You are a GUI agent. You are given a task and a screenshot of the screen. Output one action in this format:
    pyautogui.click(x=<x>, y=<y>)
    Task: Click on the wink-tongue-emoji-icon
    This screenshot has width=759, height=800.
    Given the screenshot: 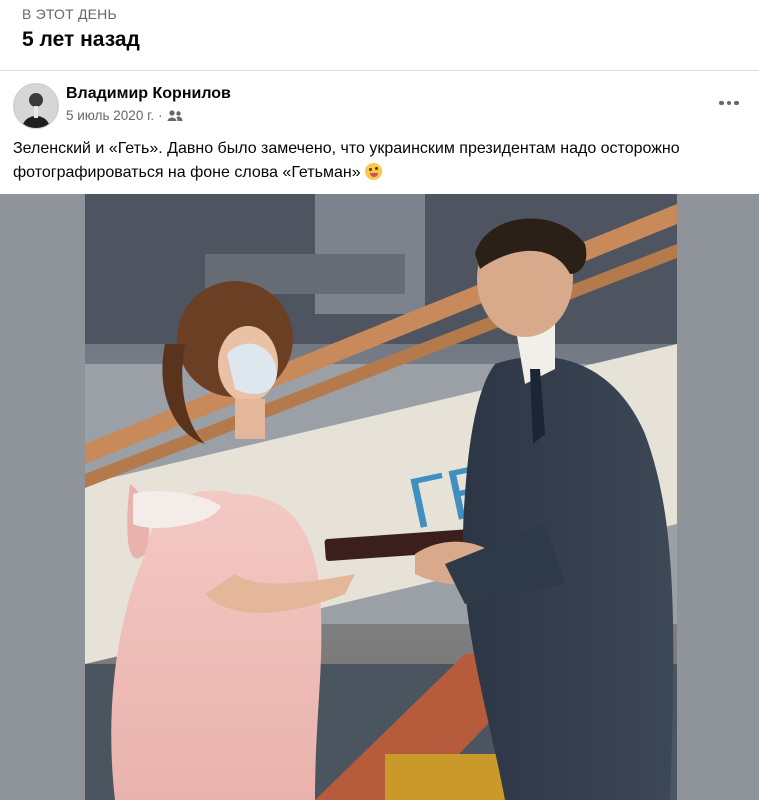 What is the action you would take?
    pyautogui.click(x=373, y=171)
    